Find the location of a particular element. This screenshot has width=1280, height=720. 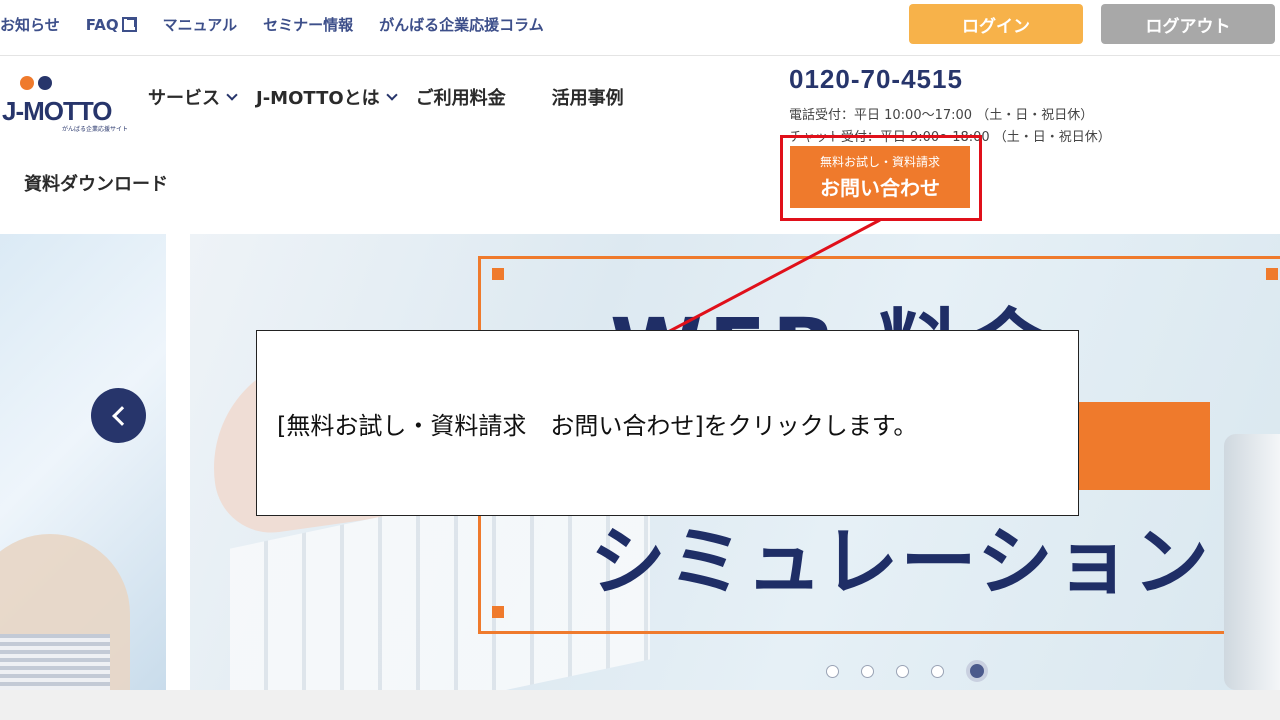

nav-item-download: 資料ダウンロード is located at coordinates (96, 183).